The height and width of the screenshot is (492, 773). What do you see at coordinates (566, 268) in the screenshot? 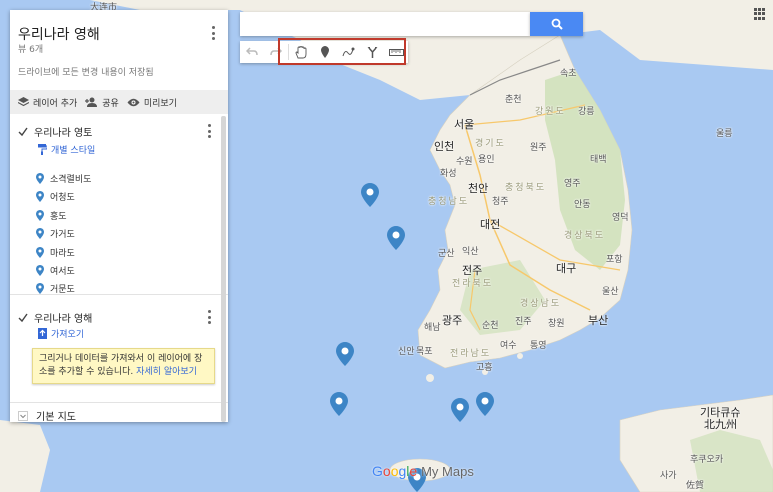
I see `label-daegu: 대구` at bounding box center [566, 268].